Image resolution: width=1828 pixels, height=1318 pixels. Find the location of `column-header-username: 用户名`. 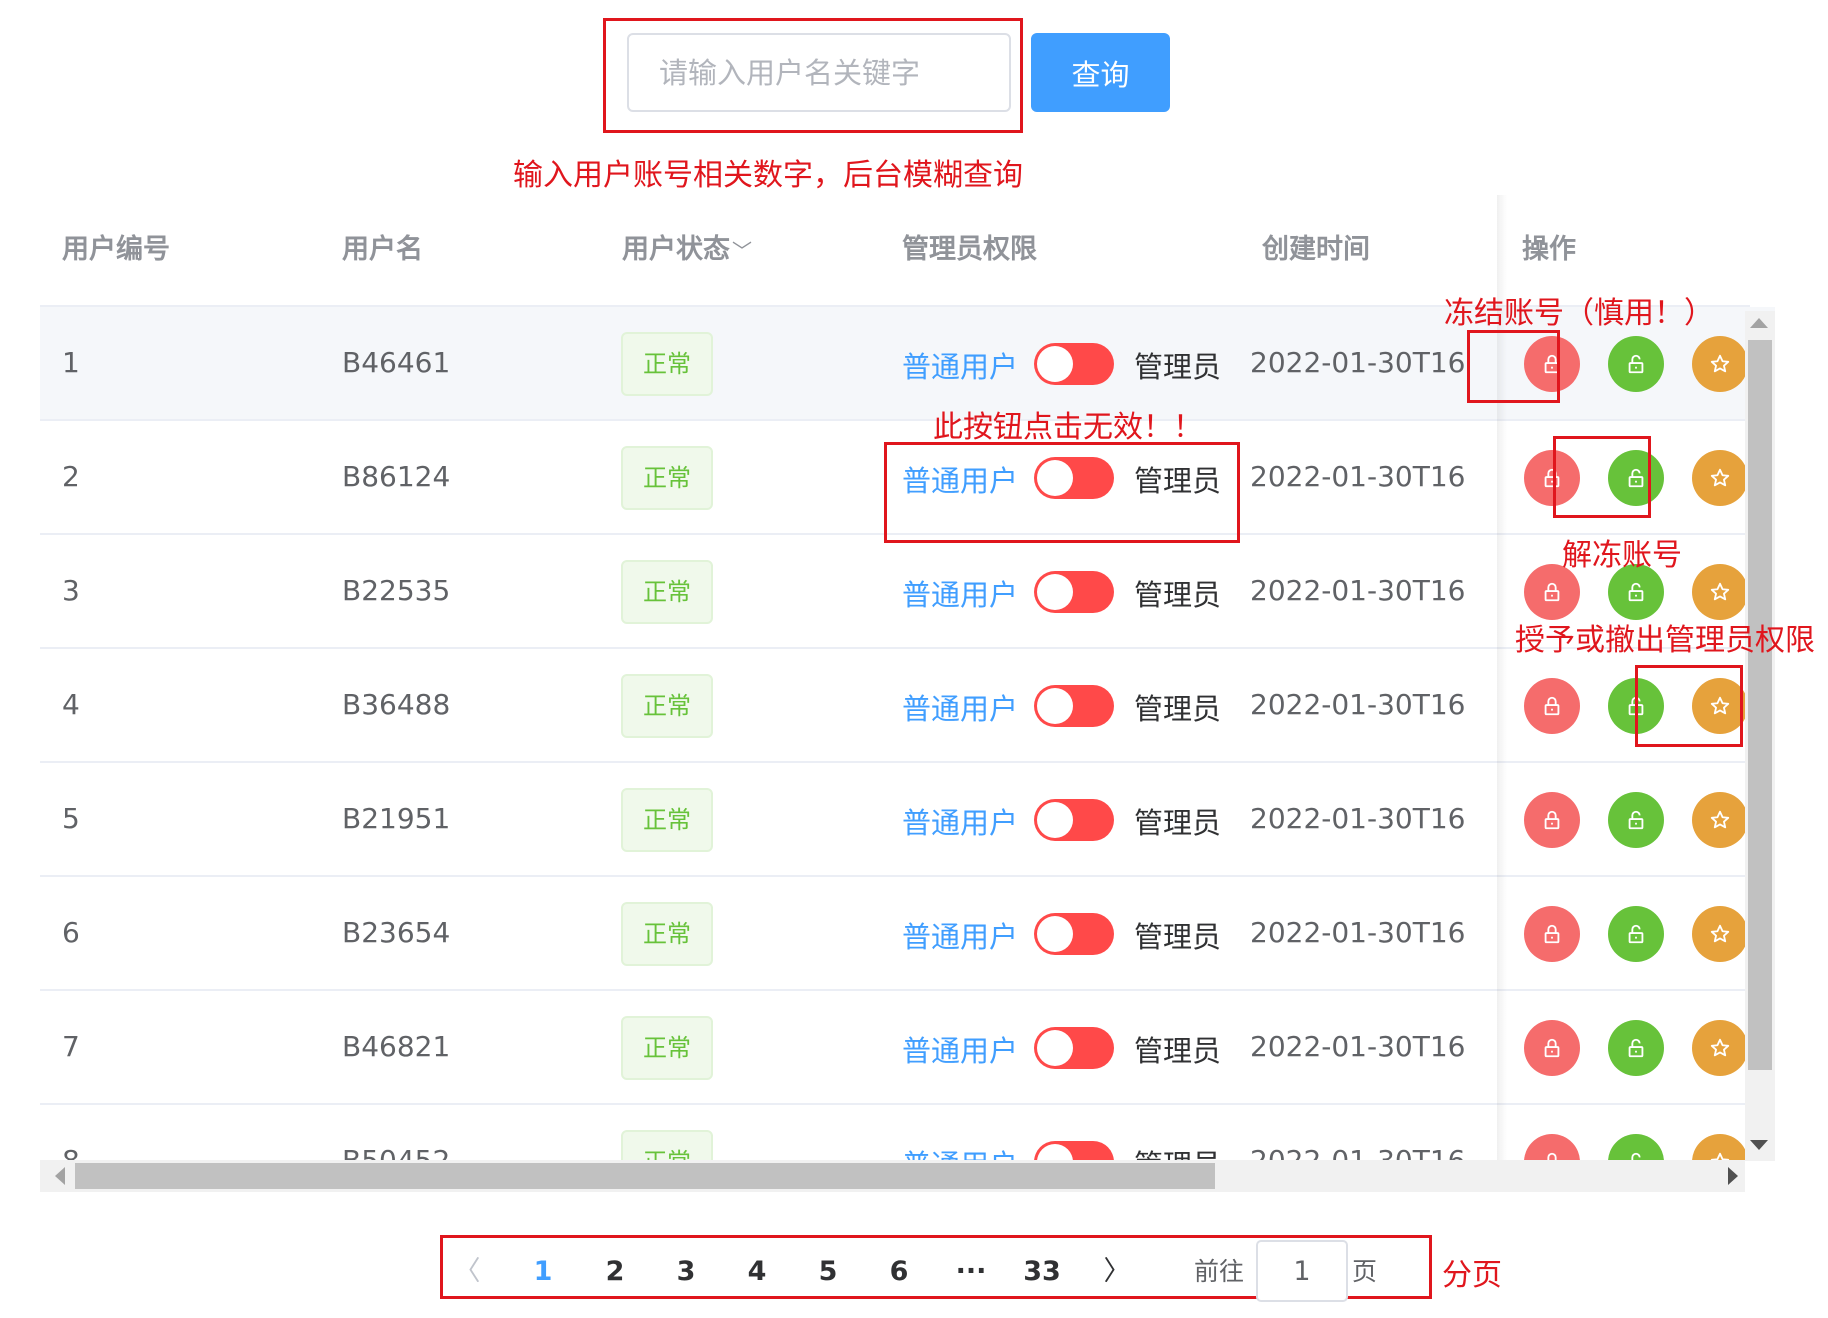

column-header-username: 用户名 is located at coordinates (382, 249).